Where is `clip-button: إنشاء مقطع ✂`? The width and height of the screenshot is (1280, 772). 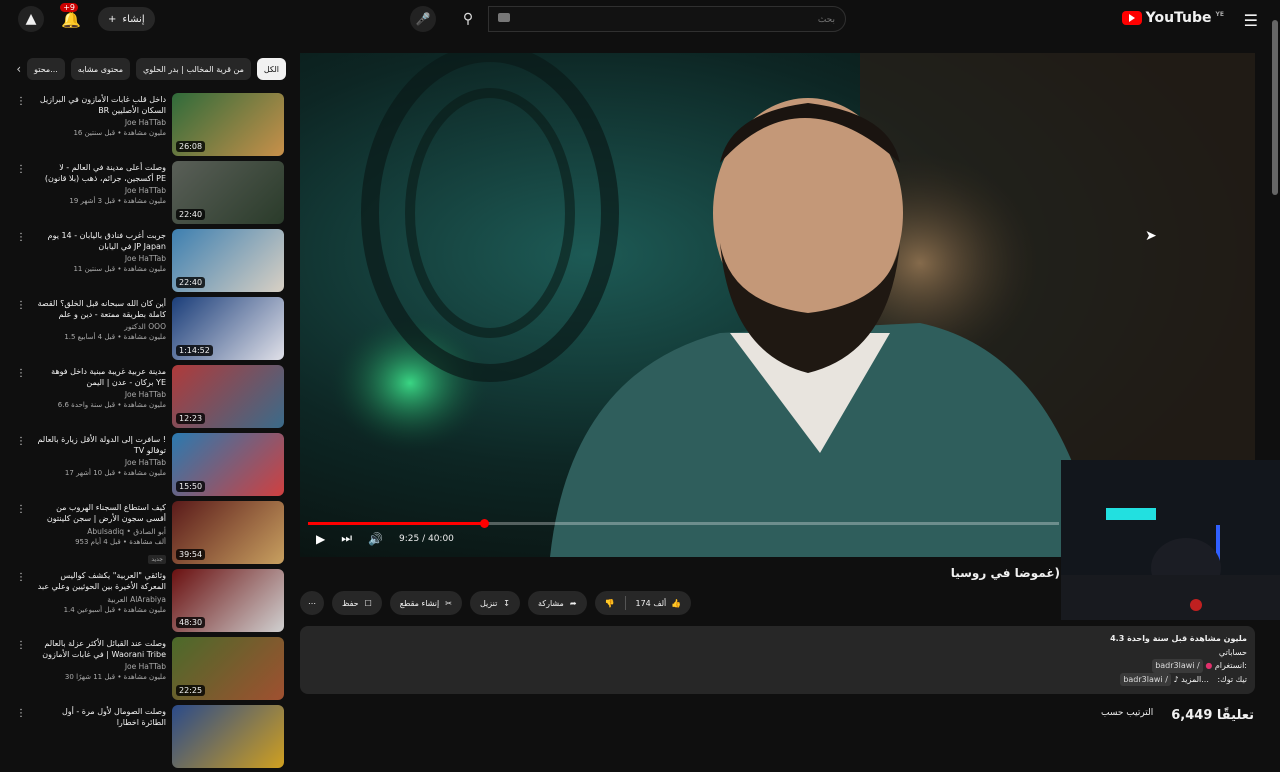
clip-button: إنشاء مقطع ✂ is located at coordinates (425, 603).